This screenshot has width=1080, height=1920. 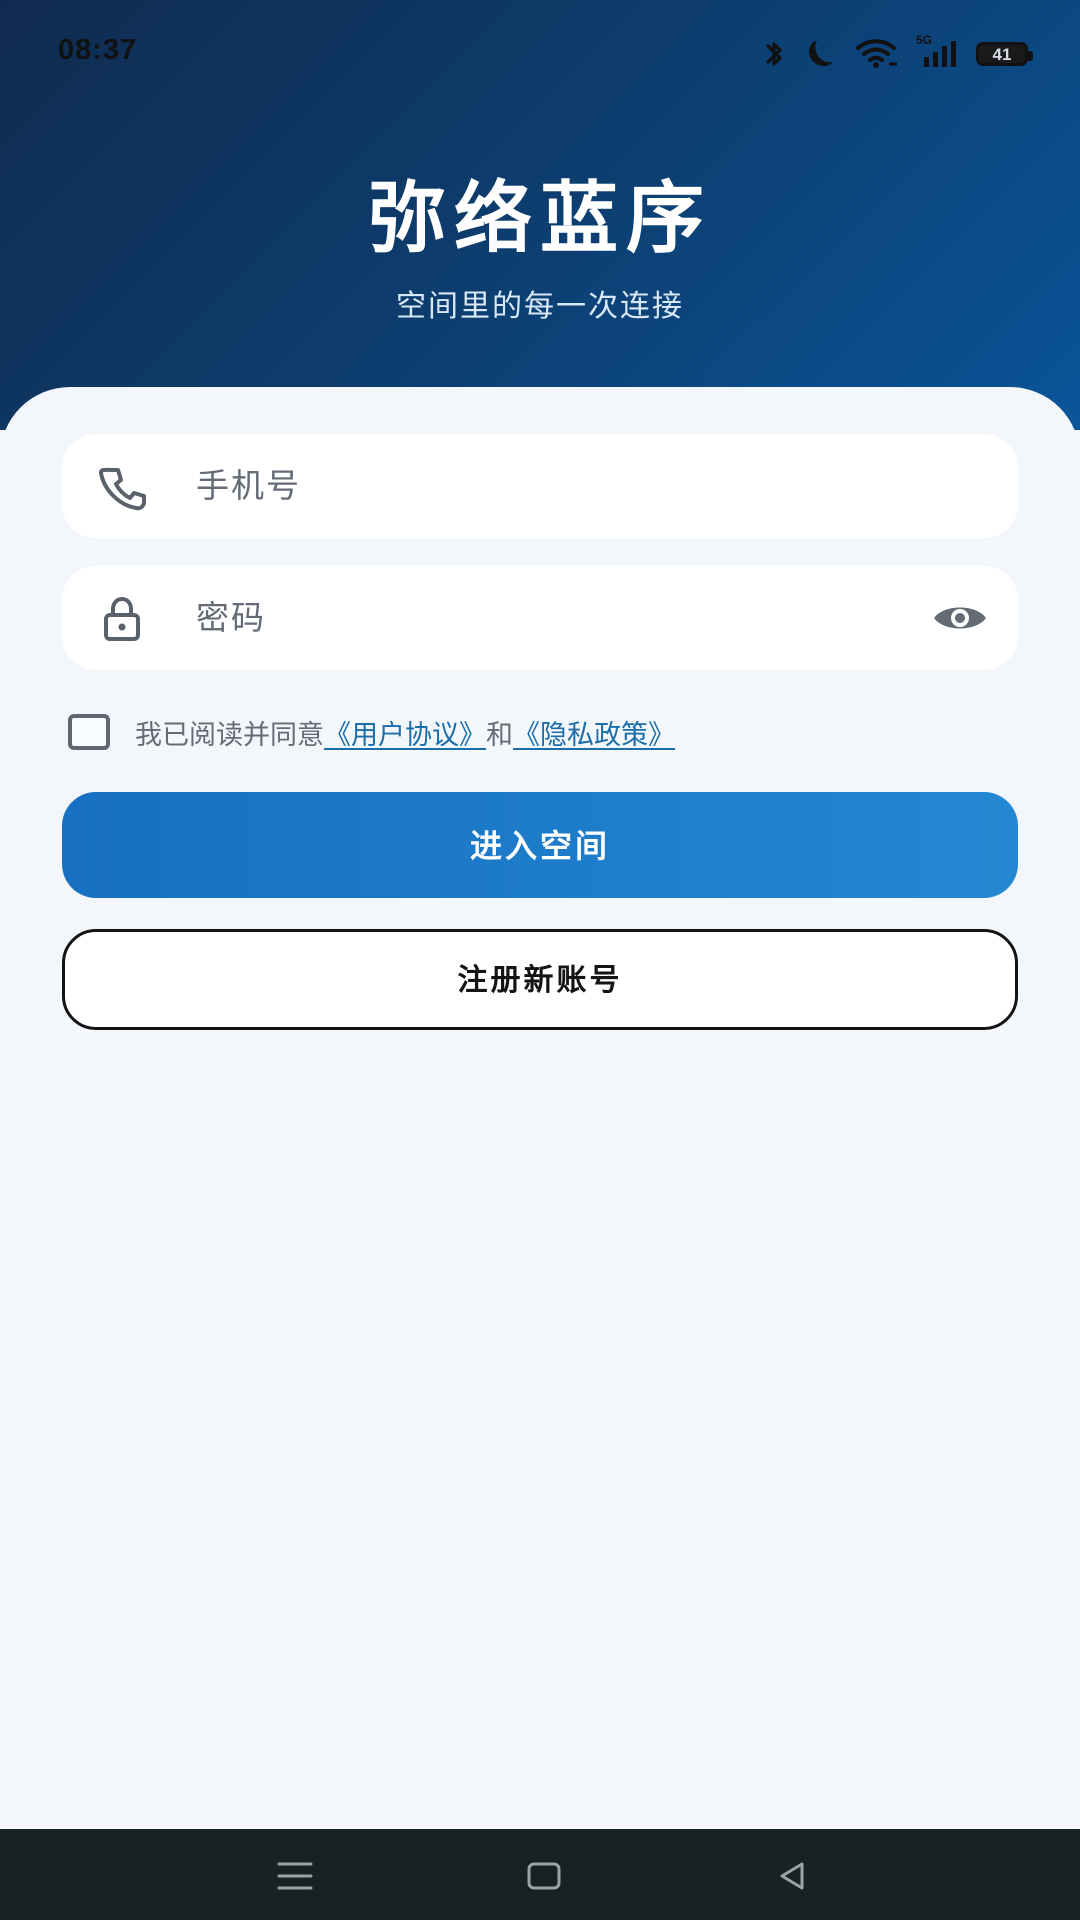 I want to click on network-label: 5G, so click(x=924, y=40).